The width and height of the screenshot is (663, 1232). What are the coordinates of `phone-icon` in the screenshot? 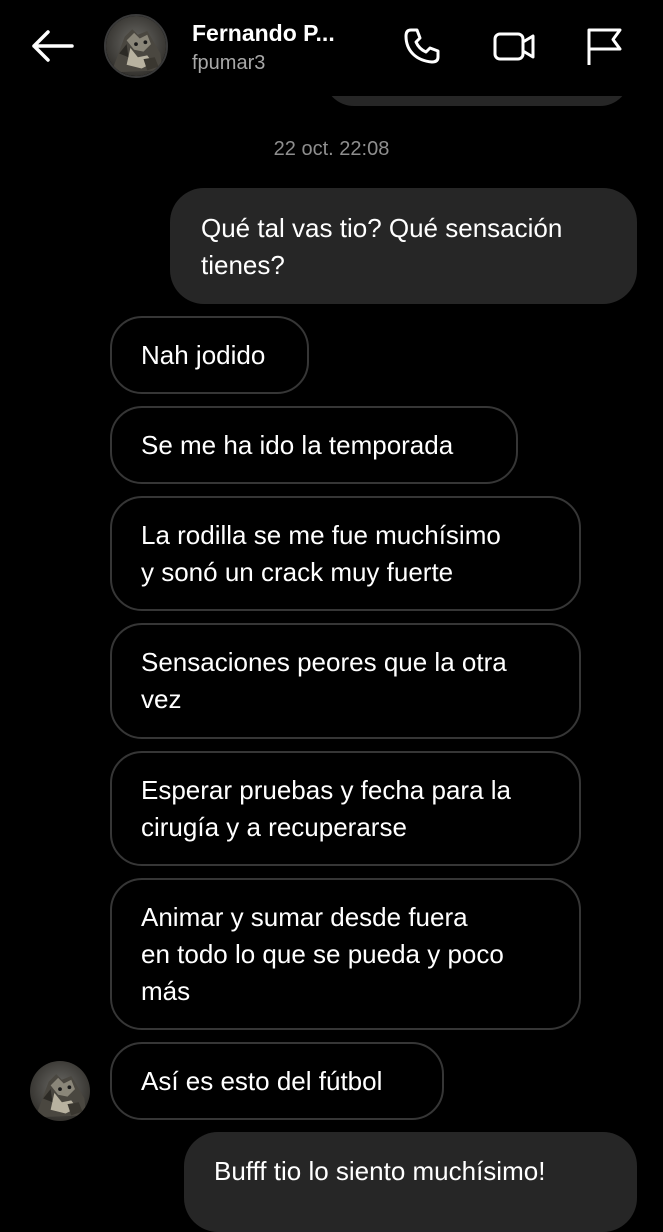 It's located at (422, 46).